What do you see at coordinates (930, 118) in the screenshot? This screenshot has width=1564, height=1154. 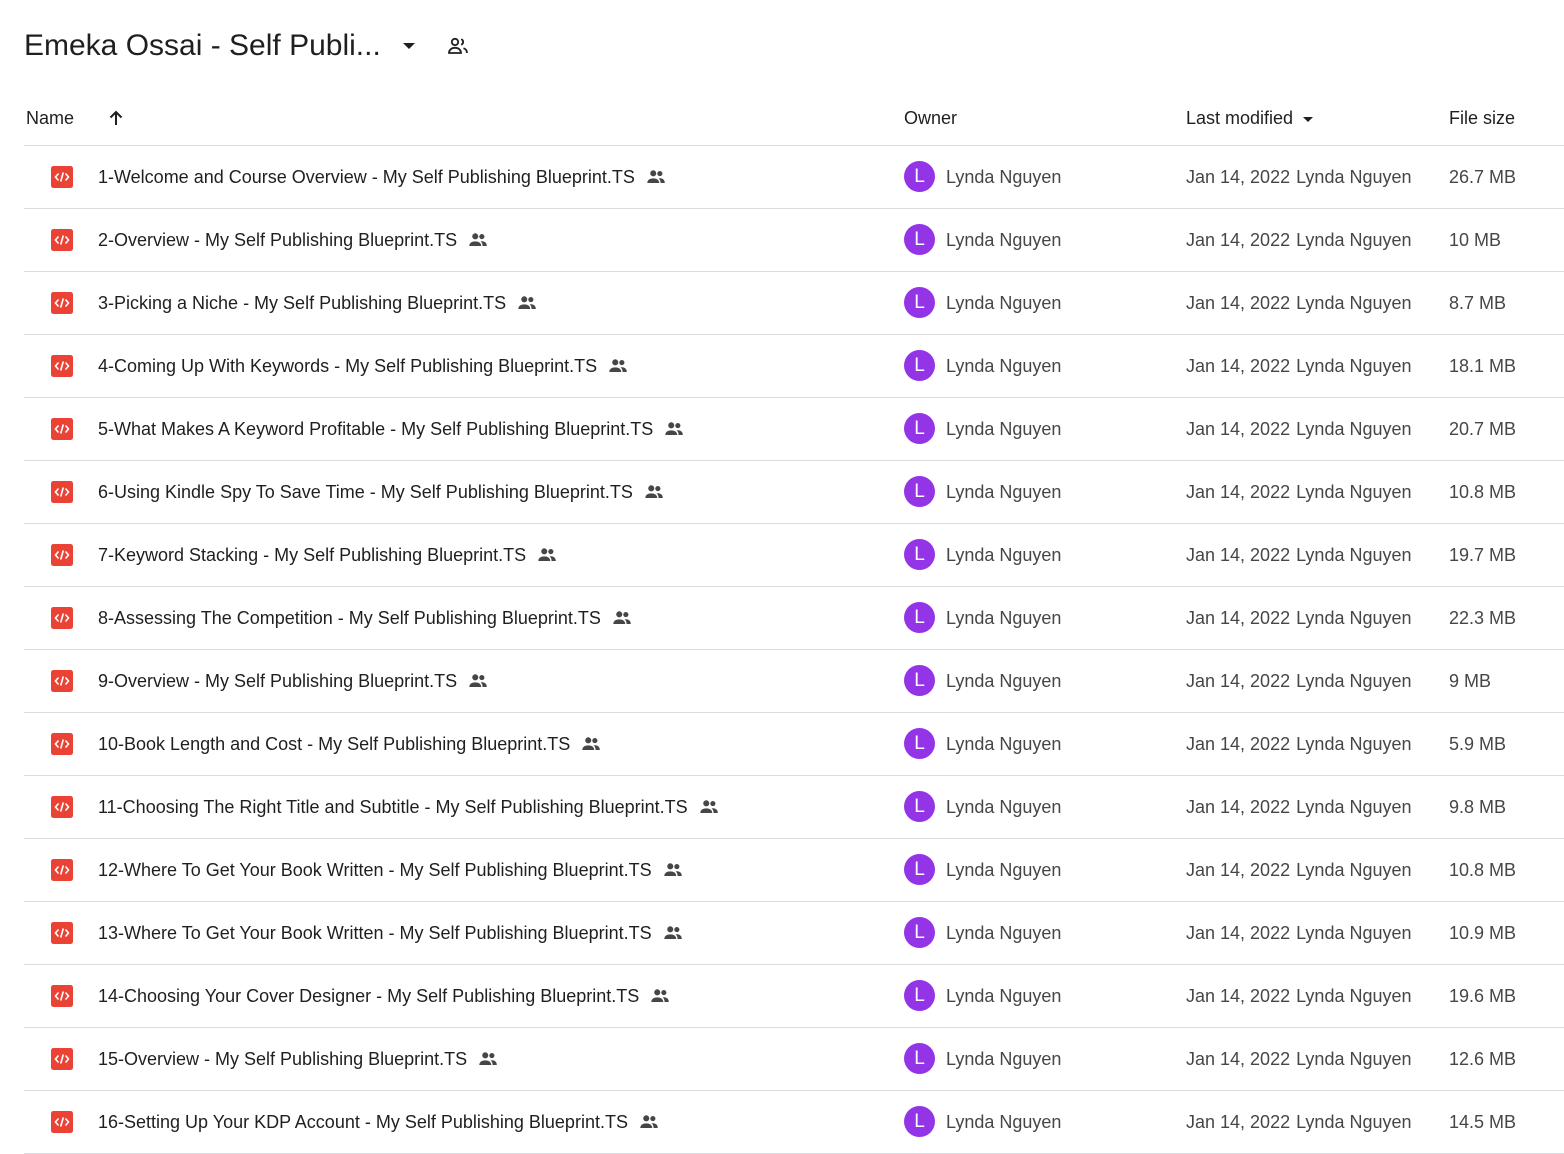 I see `column-header-owner: Owner` at bounding box center [930, 118].